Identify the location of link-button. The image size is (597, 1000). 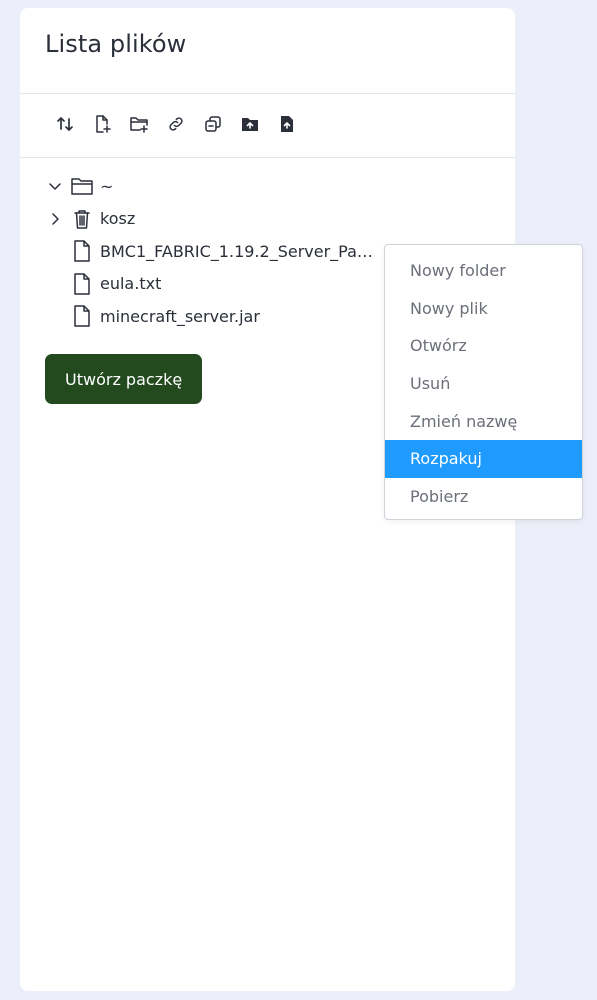
(175, 126).